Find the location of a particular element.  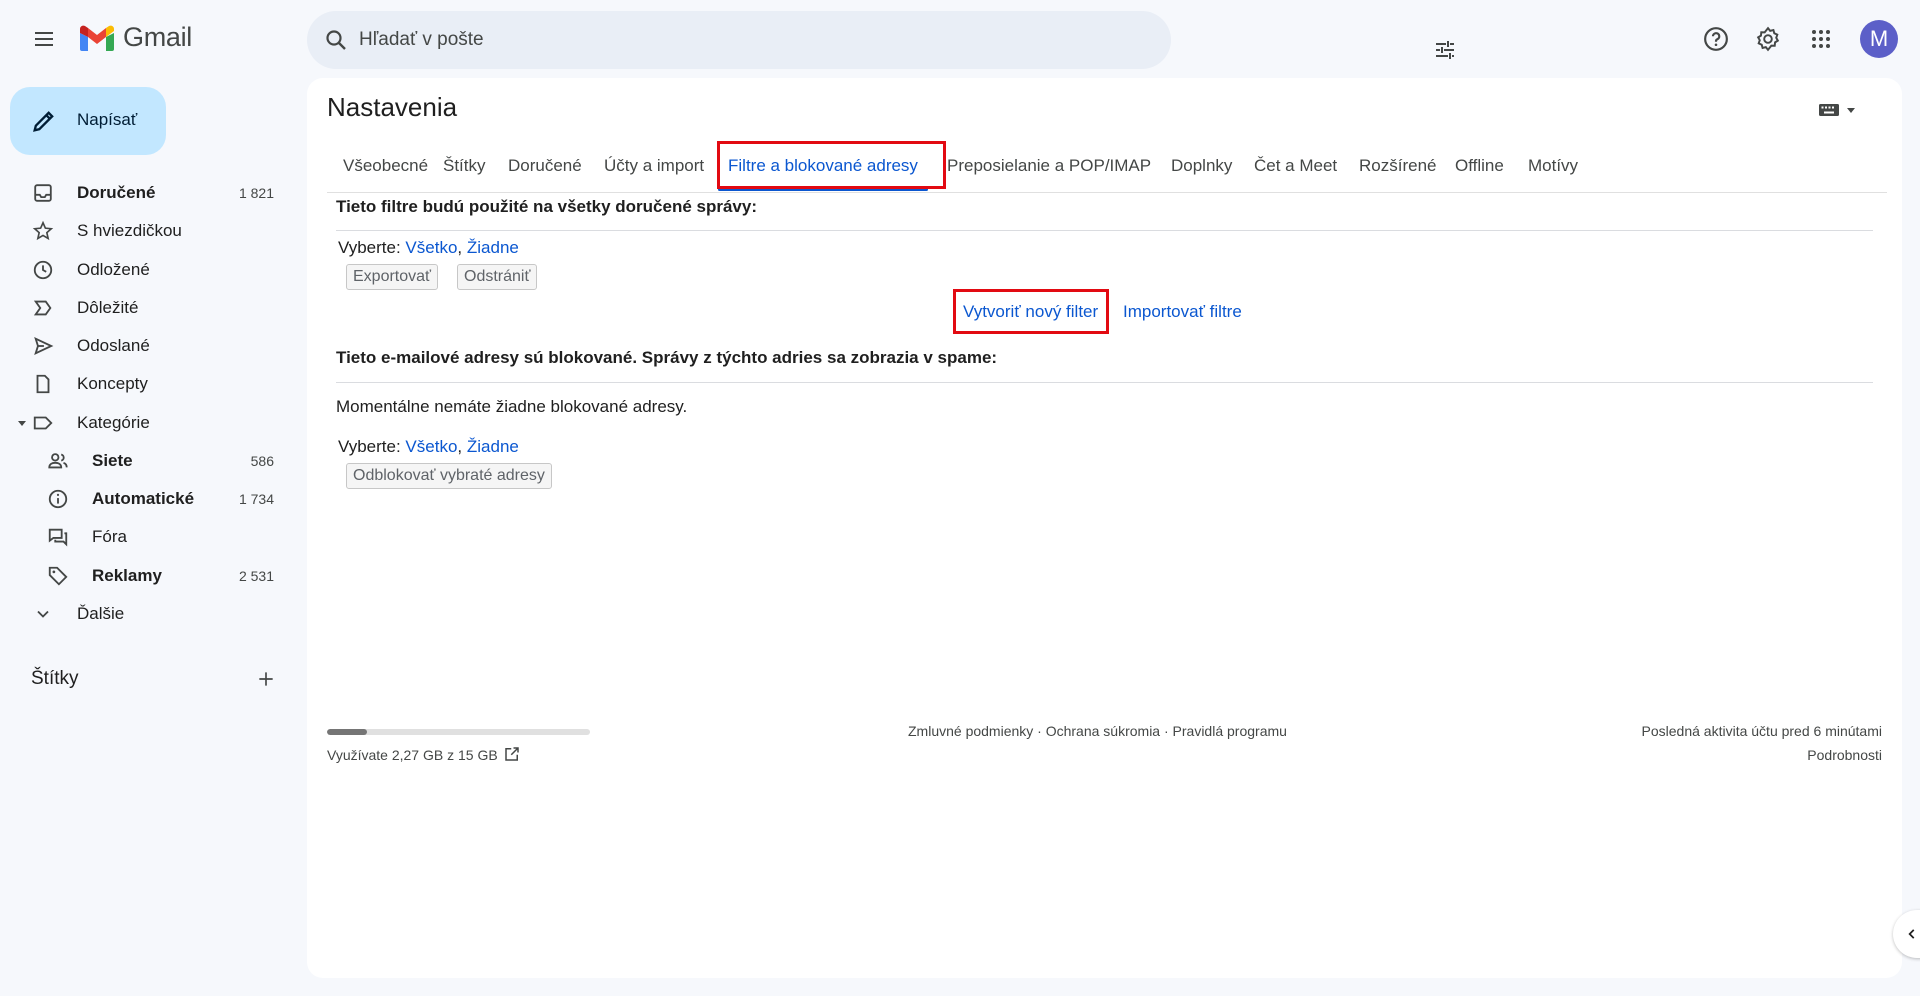

nav-label: Automatické is located at coordinates (143, 498).